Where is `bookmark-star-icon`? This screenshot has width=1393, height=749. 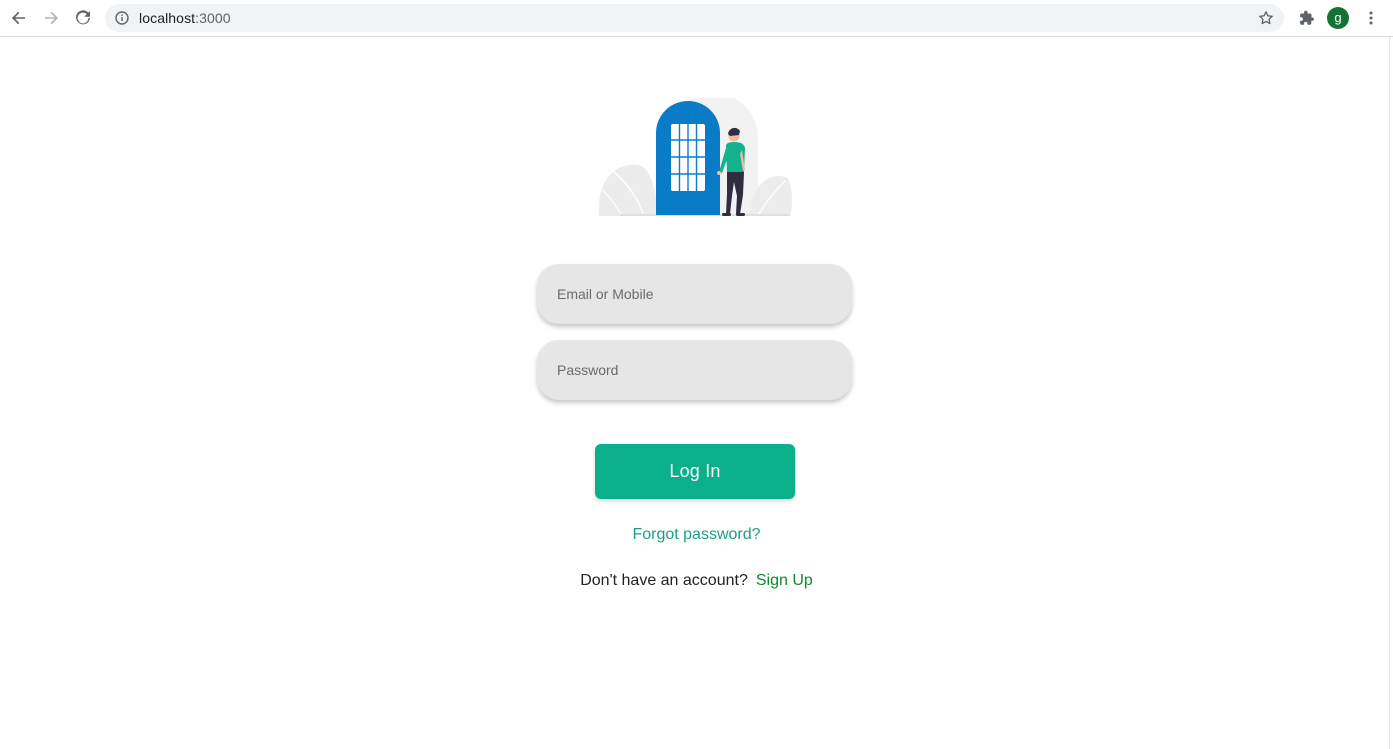 bookmark-star-icon is located at coordinates (1266, 18).